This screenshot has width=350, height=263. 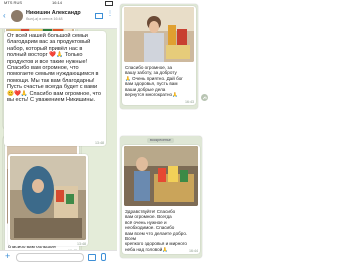 I want to click on message-time: 13:48, so click(x=99, y=143).